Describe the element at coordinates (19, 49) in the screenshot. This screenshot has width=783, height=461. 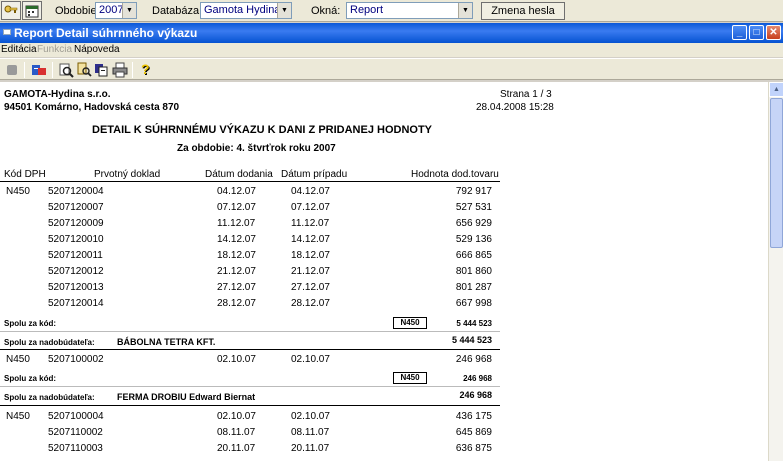
I see `menu-item-editacia: Editácia` at that location.